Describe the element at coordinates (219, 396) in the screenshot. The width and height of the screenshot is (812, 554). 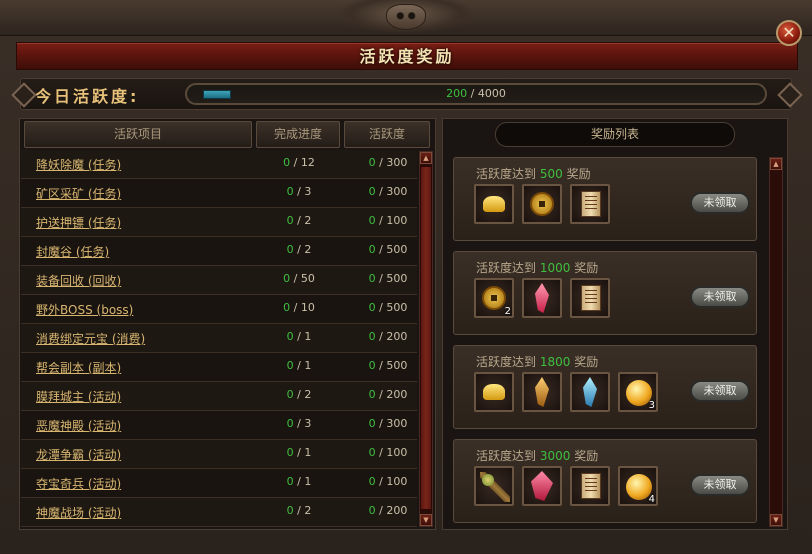
I see `task-row: 膜拜城主 (活动) 0 / 20 / 200` at that location.